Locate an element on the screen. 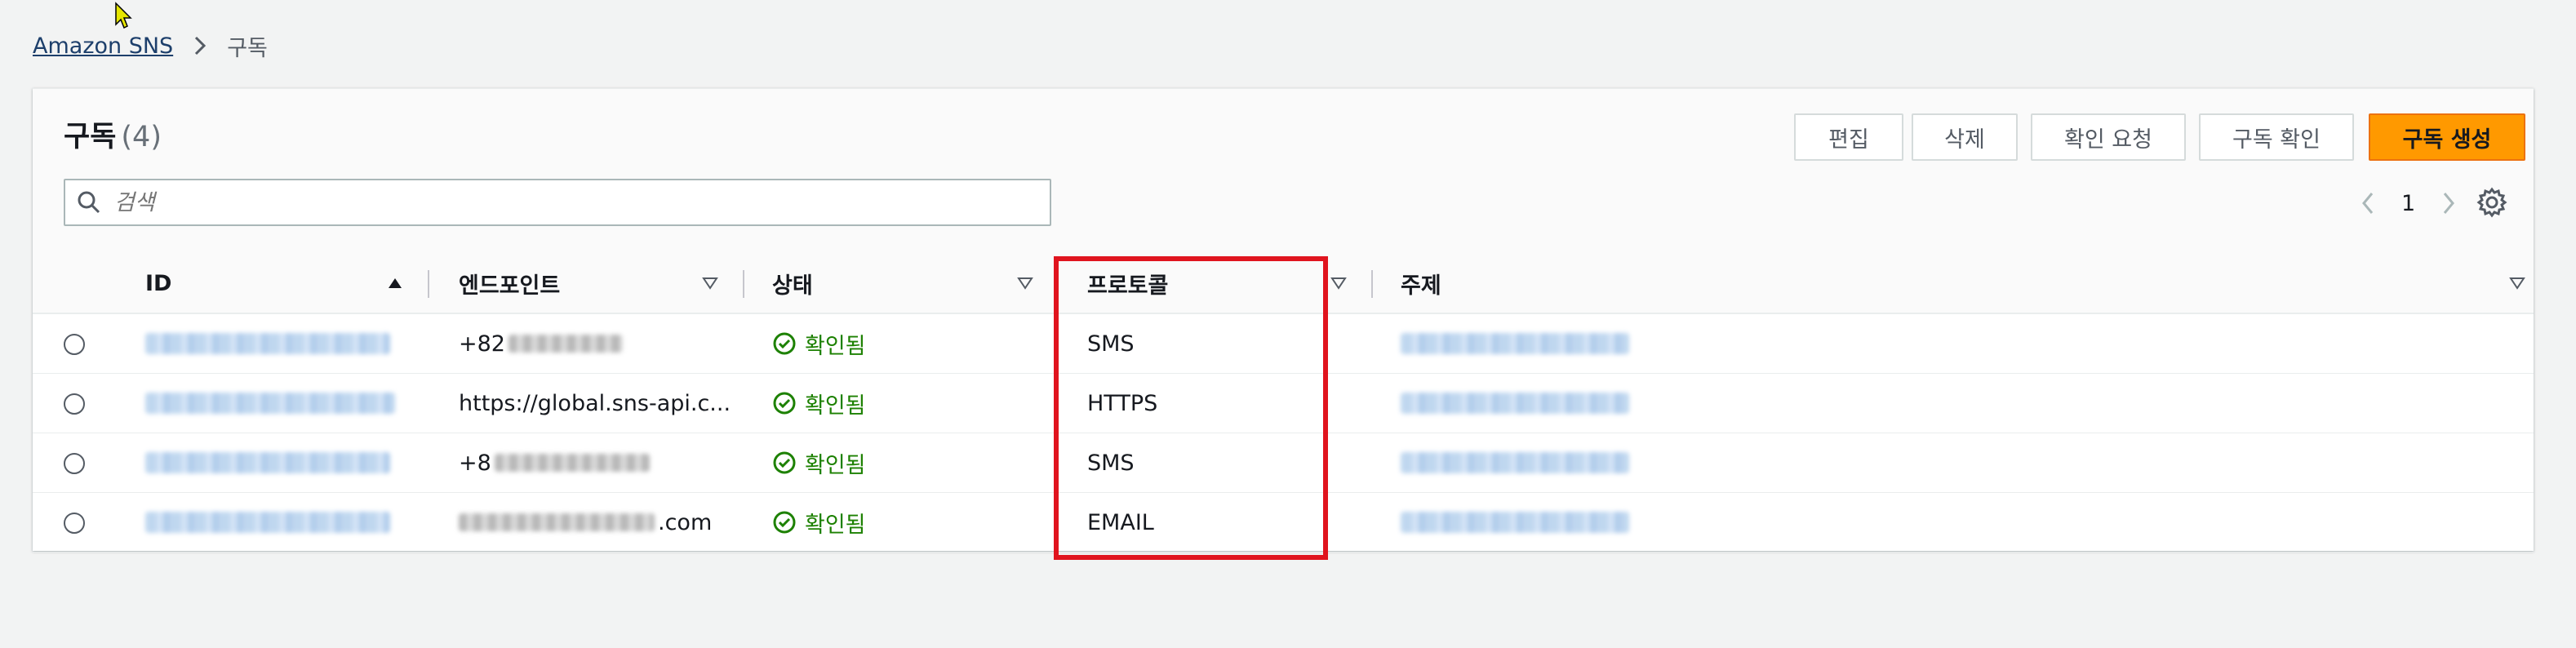 The image size is (2576, 648). page-number: 1 is located at coordinates (2408, 203).